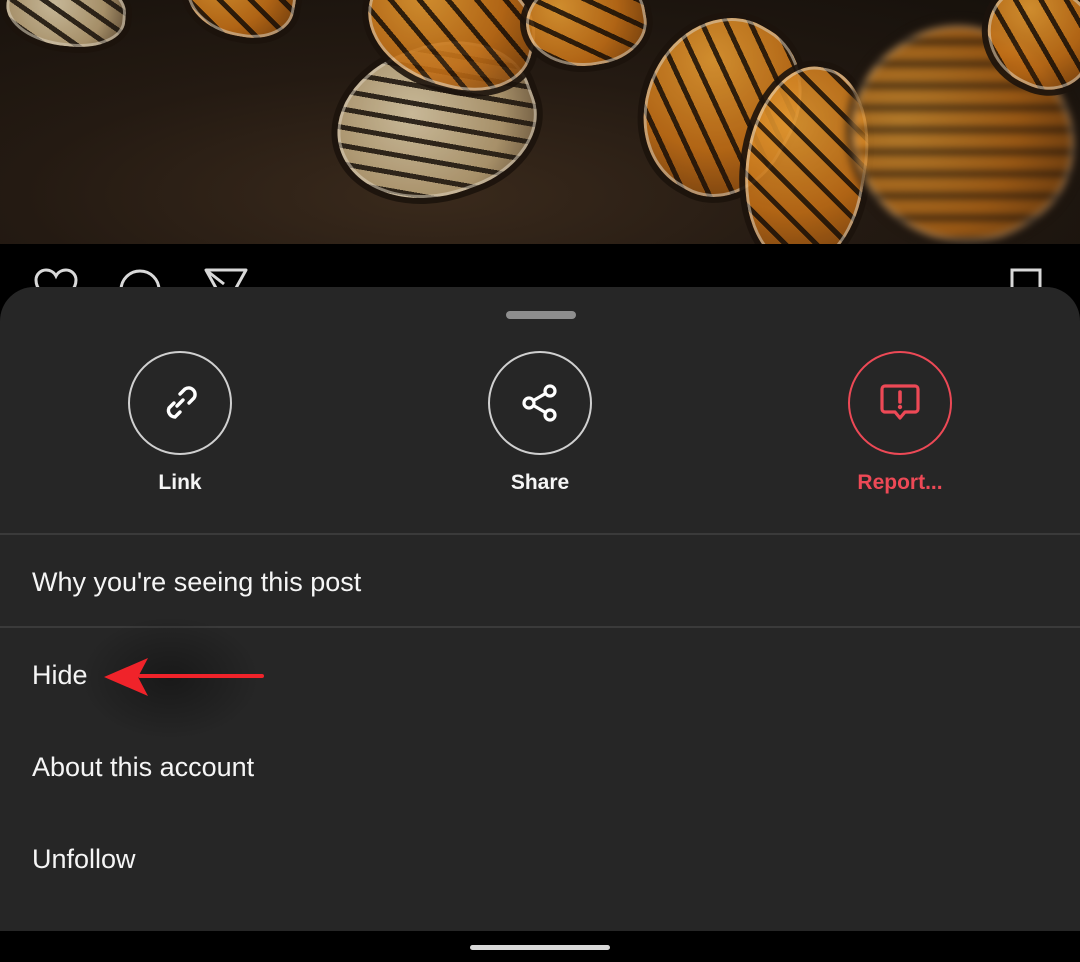  Describe the element at coordinates (60, 675) in the screenshot. I see `hide-item: Hide` at that location.